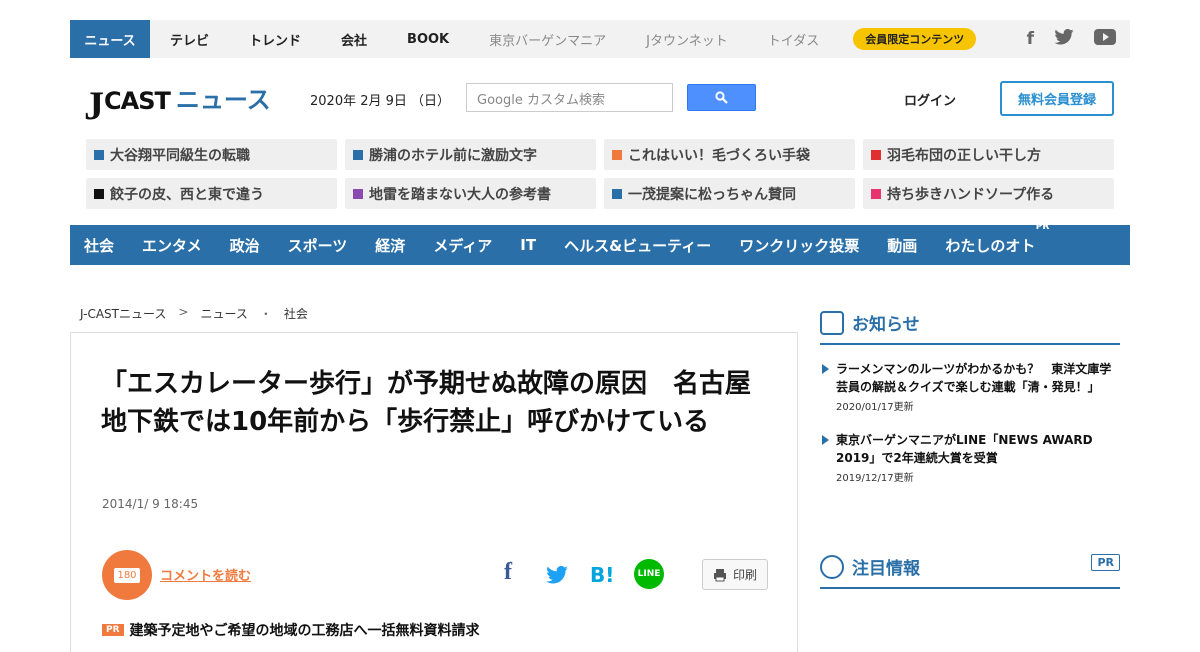 The height and width of the screenshot is (652, 1200). I want to click on facebook-share-icon: f, so click(508, 572).